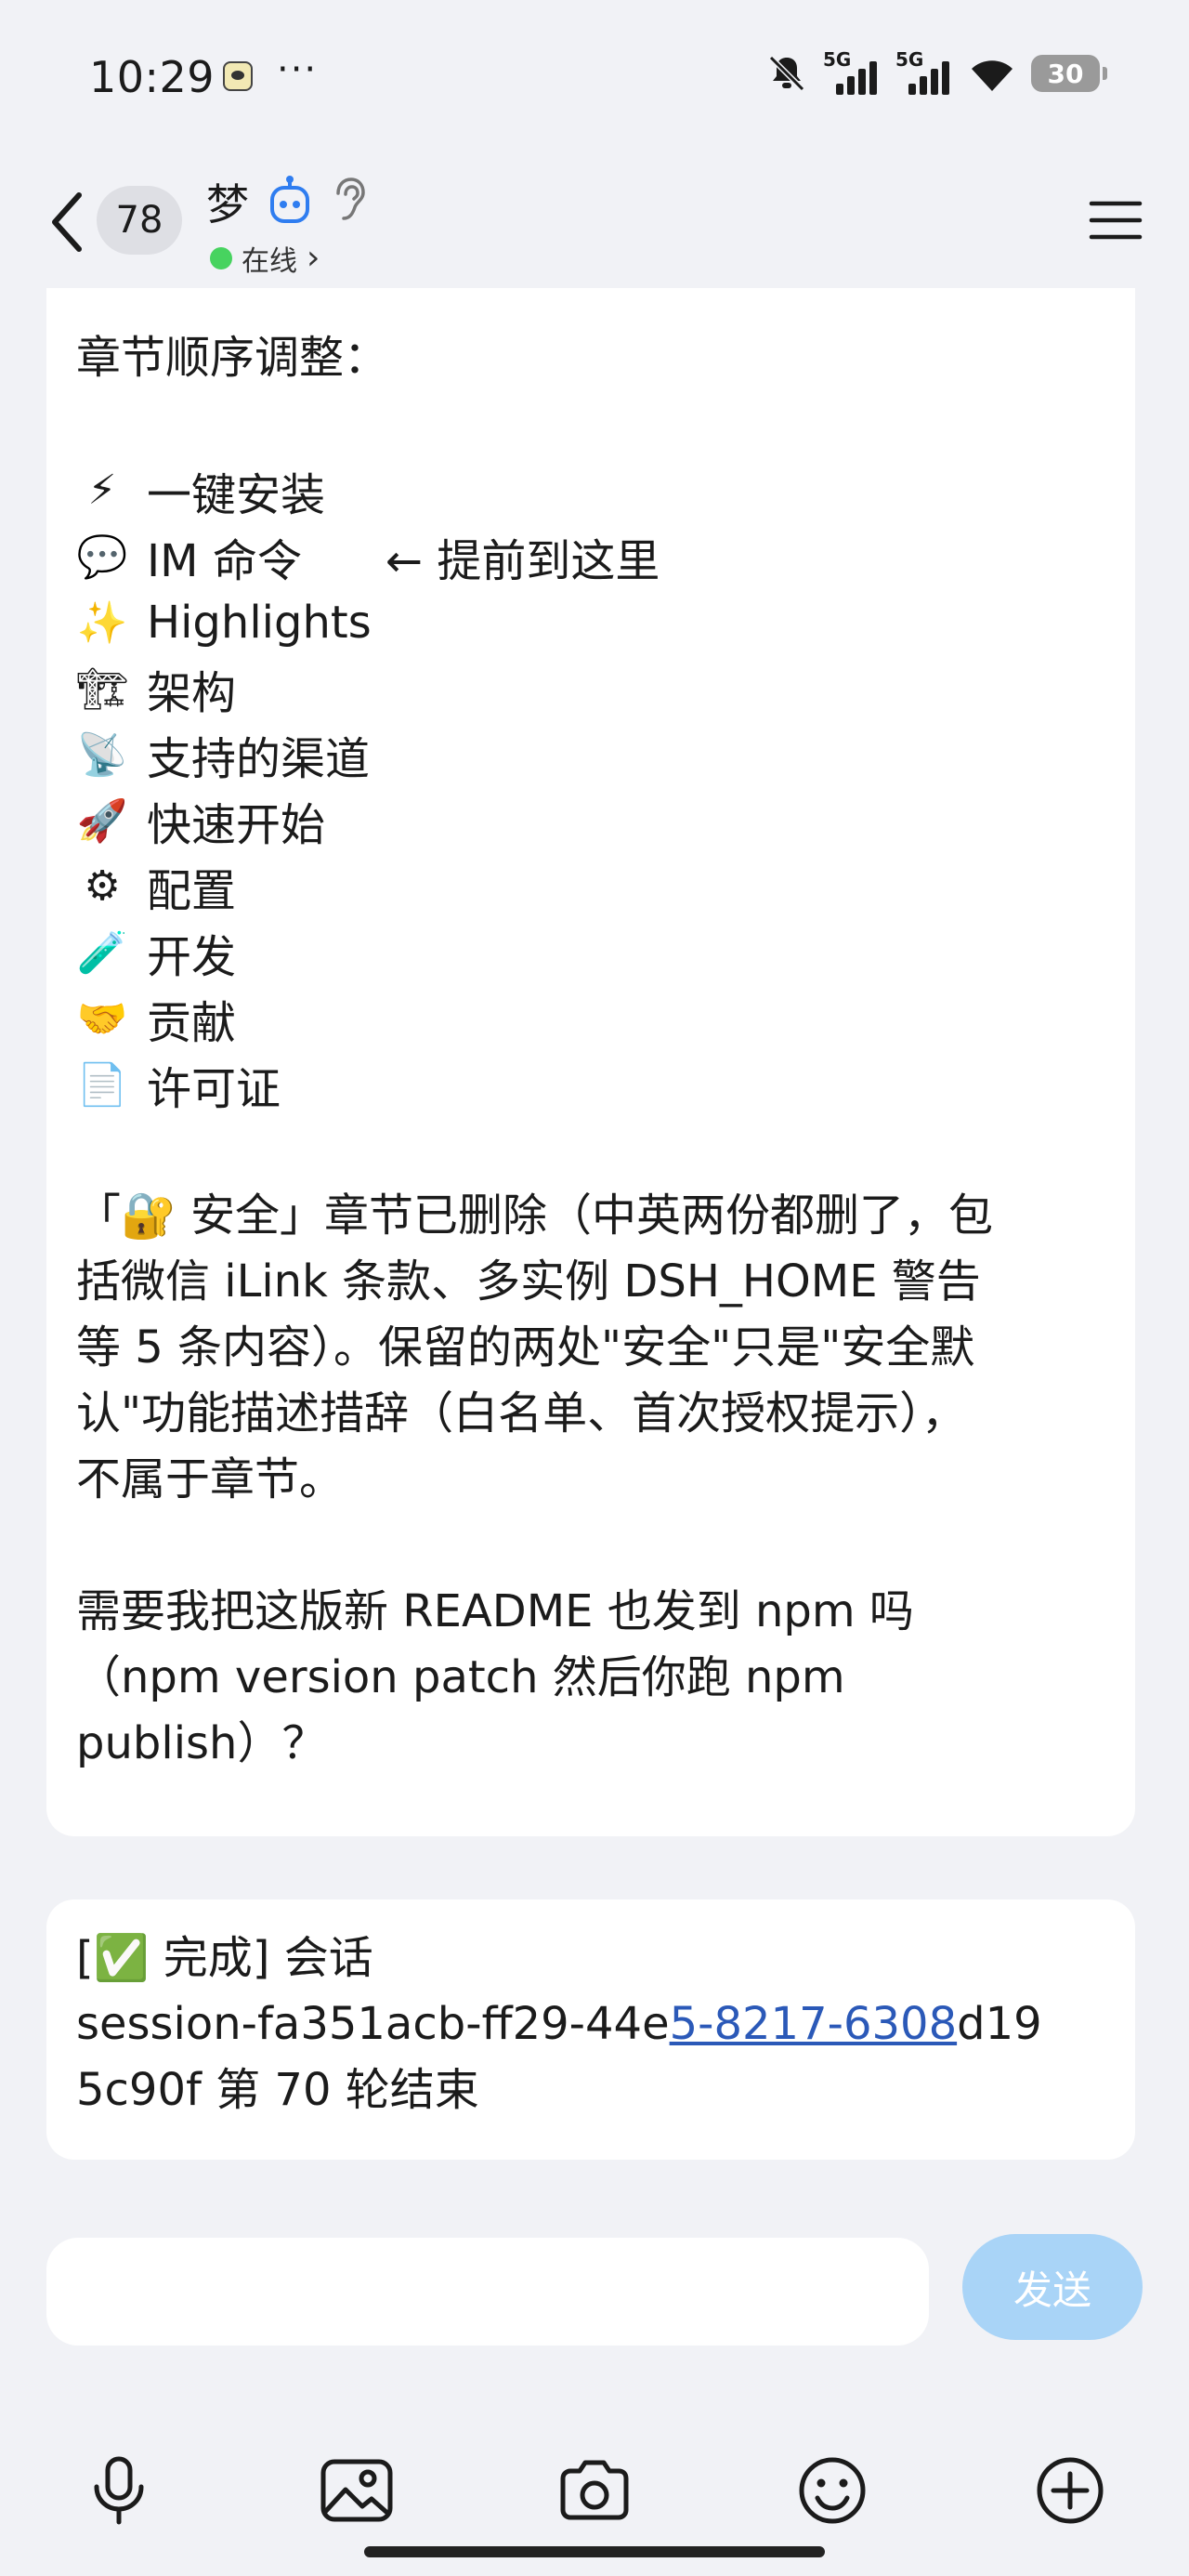 Image resolution: width=1189 pixels, height=2576 pixels. What do you see at coordinates (152, 77) in the screenshot?
I see `status-time: 10:29` at bounding box center [152, 77].